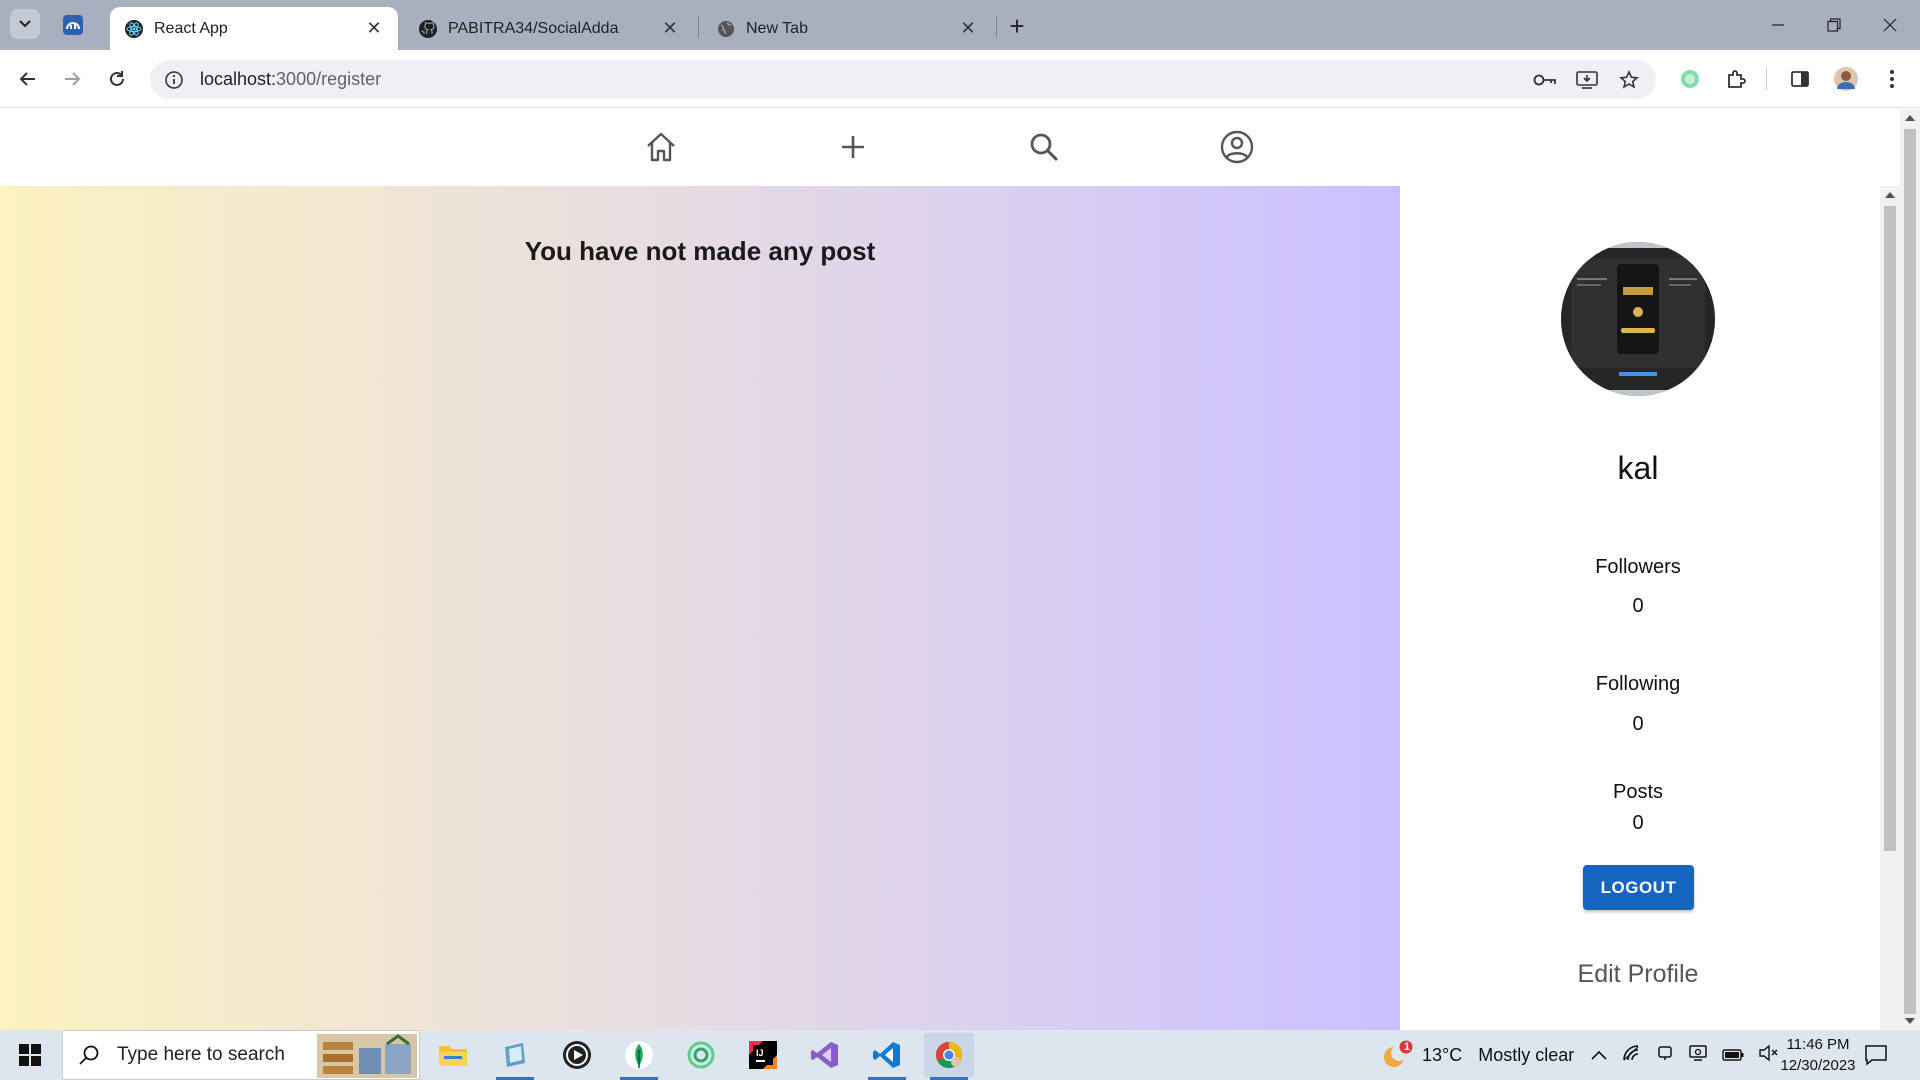  I want to click on address-bar: localhost:3000/register, so click(903, 79).